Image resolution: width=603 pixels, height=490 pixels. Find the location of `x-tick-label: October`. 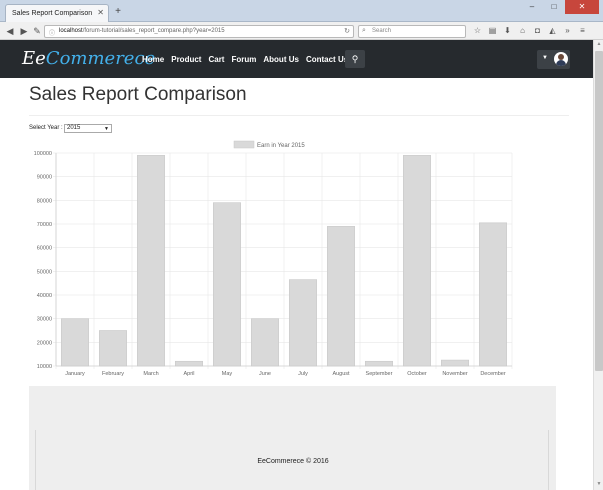

x-tick-label: October is located at coordinates (417, 374).